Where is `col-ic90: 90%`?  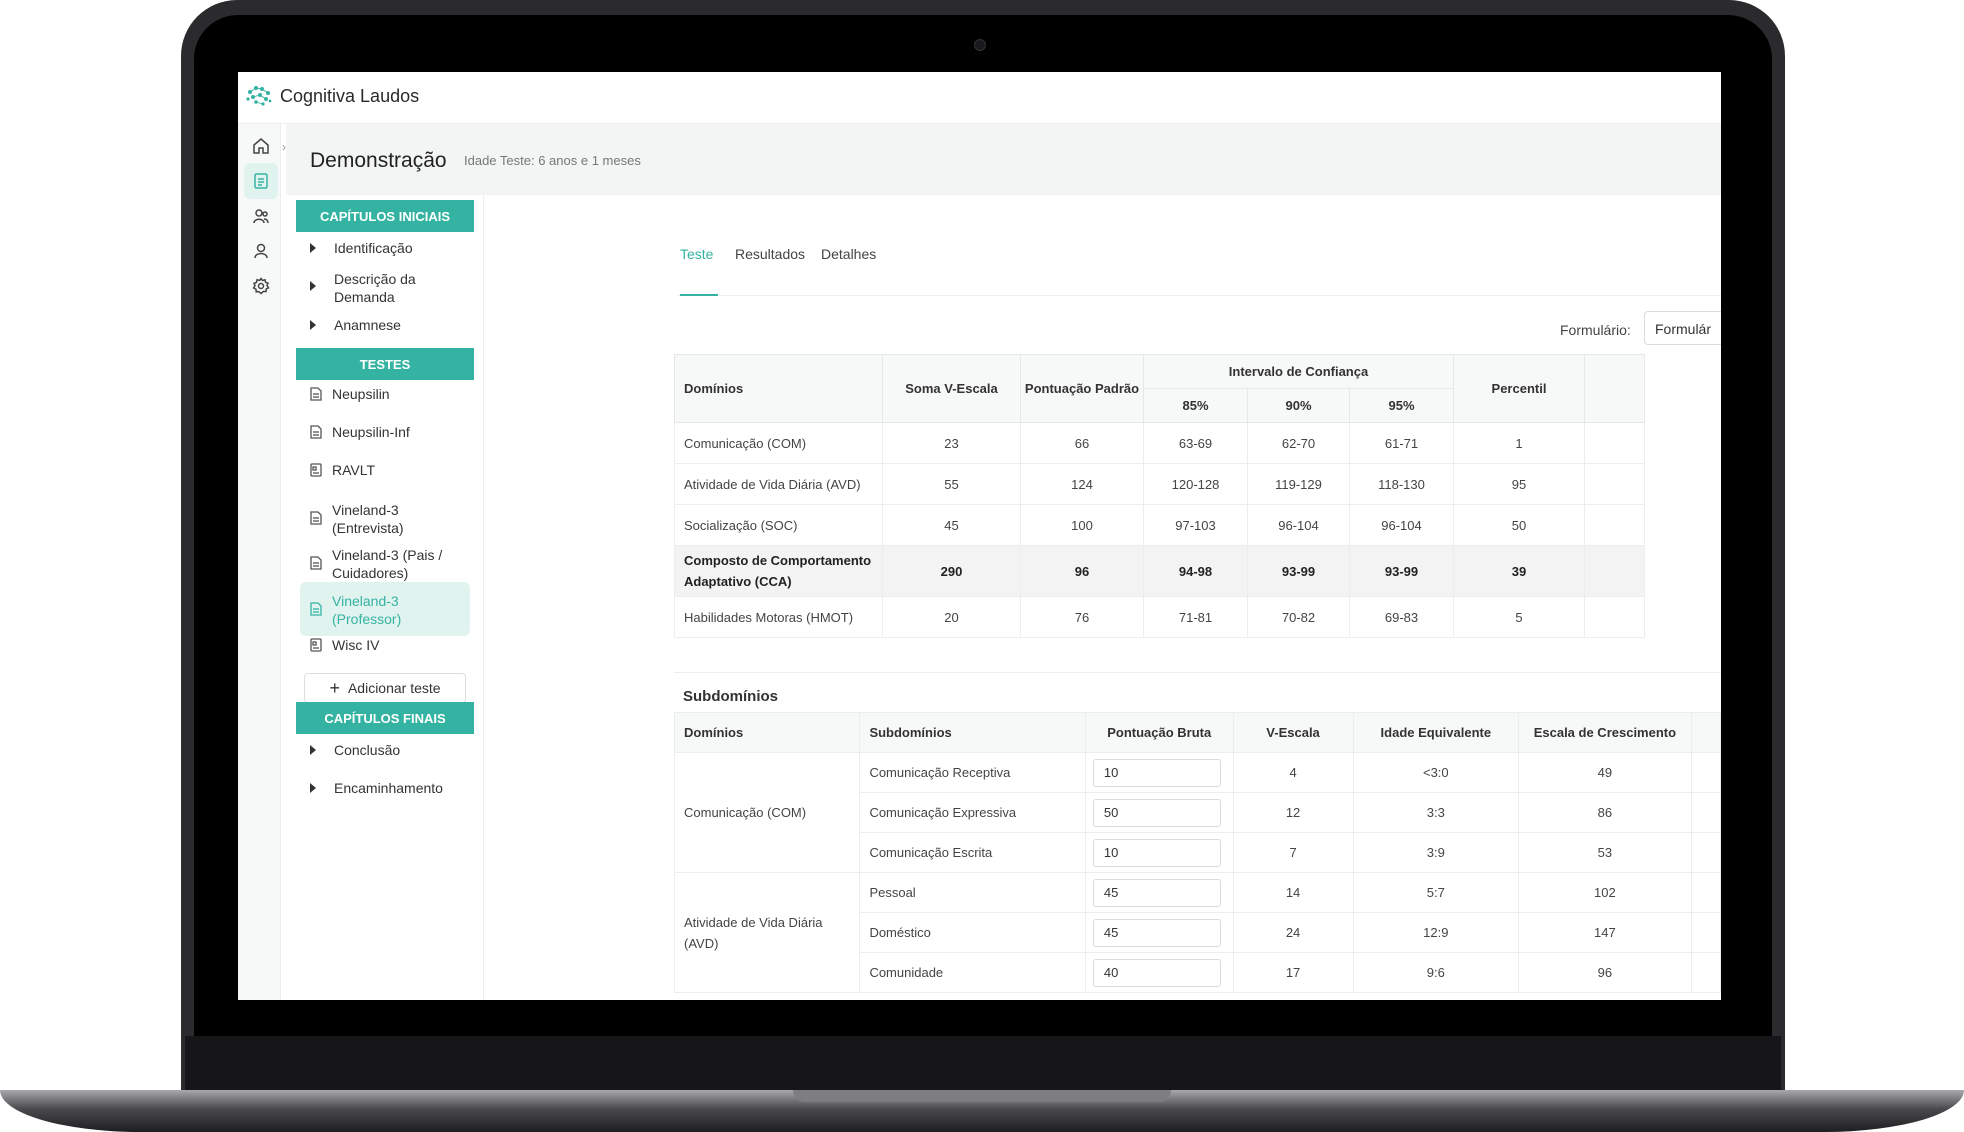 col-ic90: 90% is located at coordinates (1298, 405).